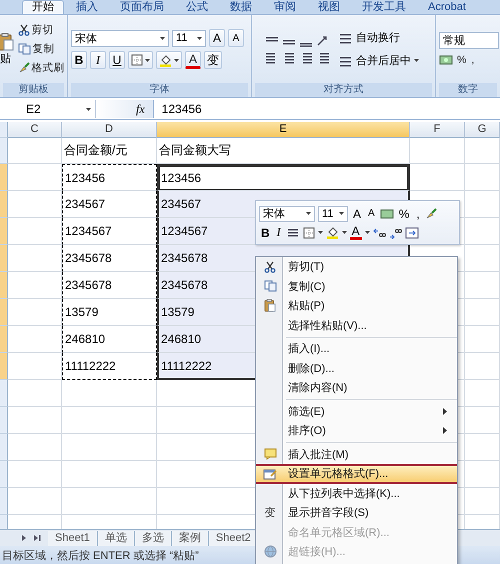 Image resolution: width=500 pixels, height=564 pixels. Describe the element at coordinates (159, 90) in the screenshot. I see `group-label: 字体` at that location.